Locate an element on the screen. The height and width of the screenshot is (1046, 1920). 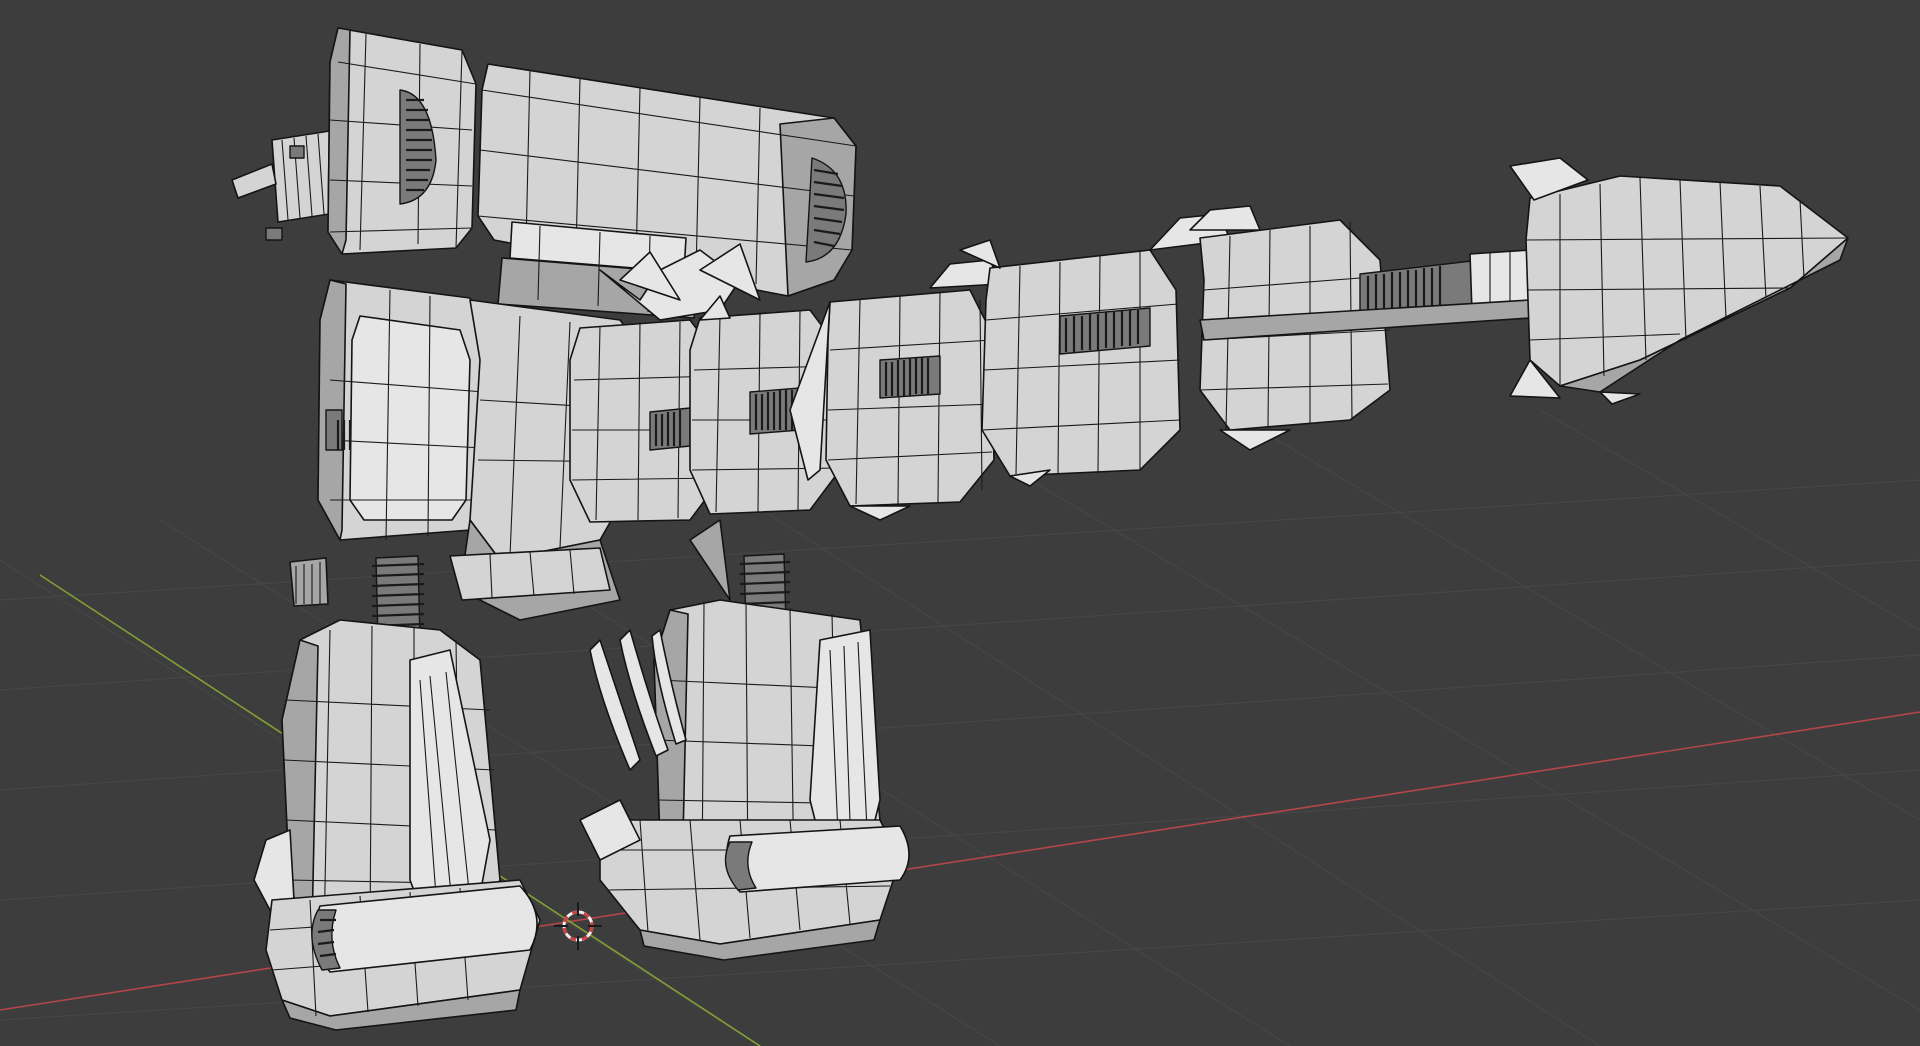
torso-hull is located at coordinates (403, 410).